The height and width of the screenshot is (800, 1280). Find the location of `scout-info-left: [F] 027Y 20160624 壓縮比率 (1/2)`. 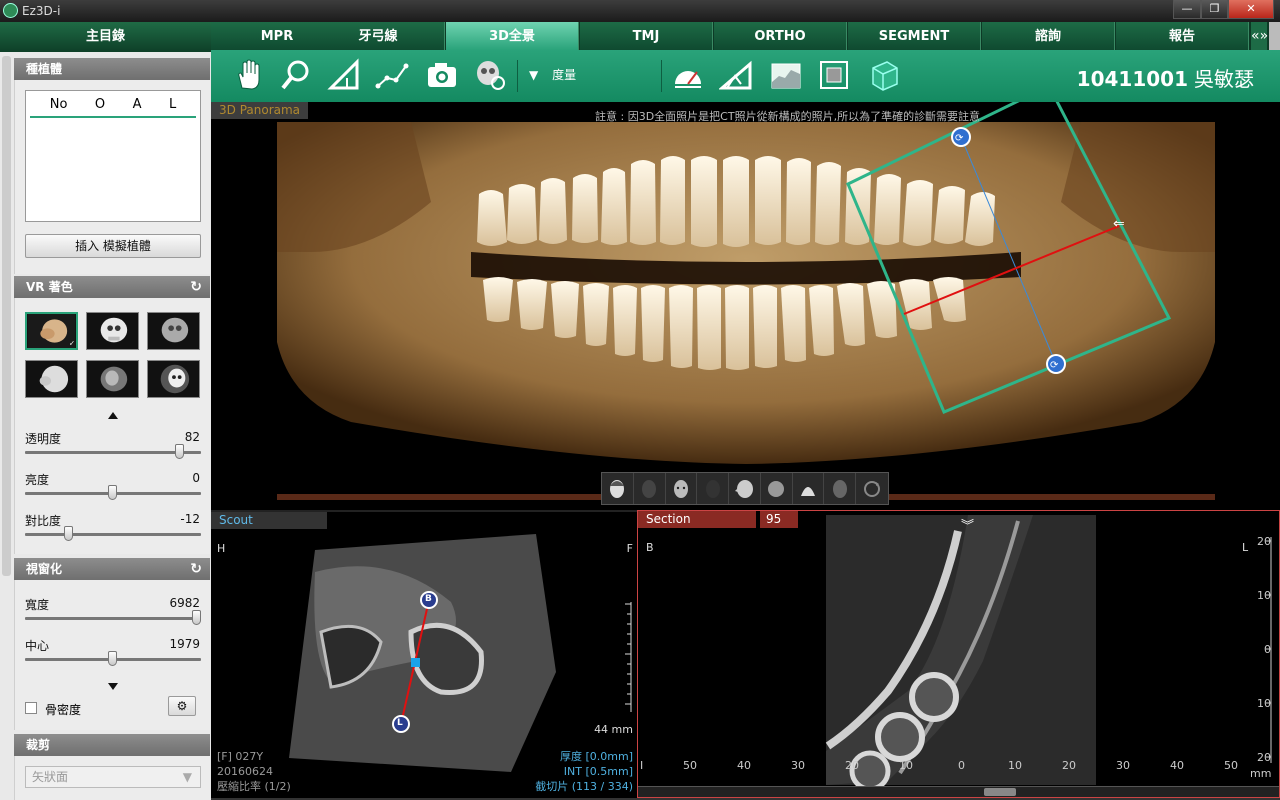

scout-info-left: [F] 027Y 20160624 壓縮比率 (1/2) is located at coordinates (254, 771).